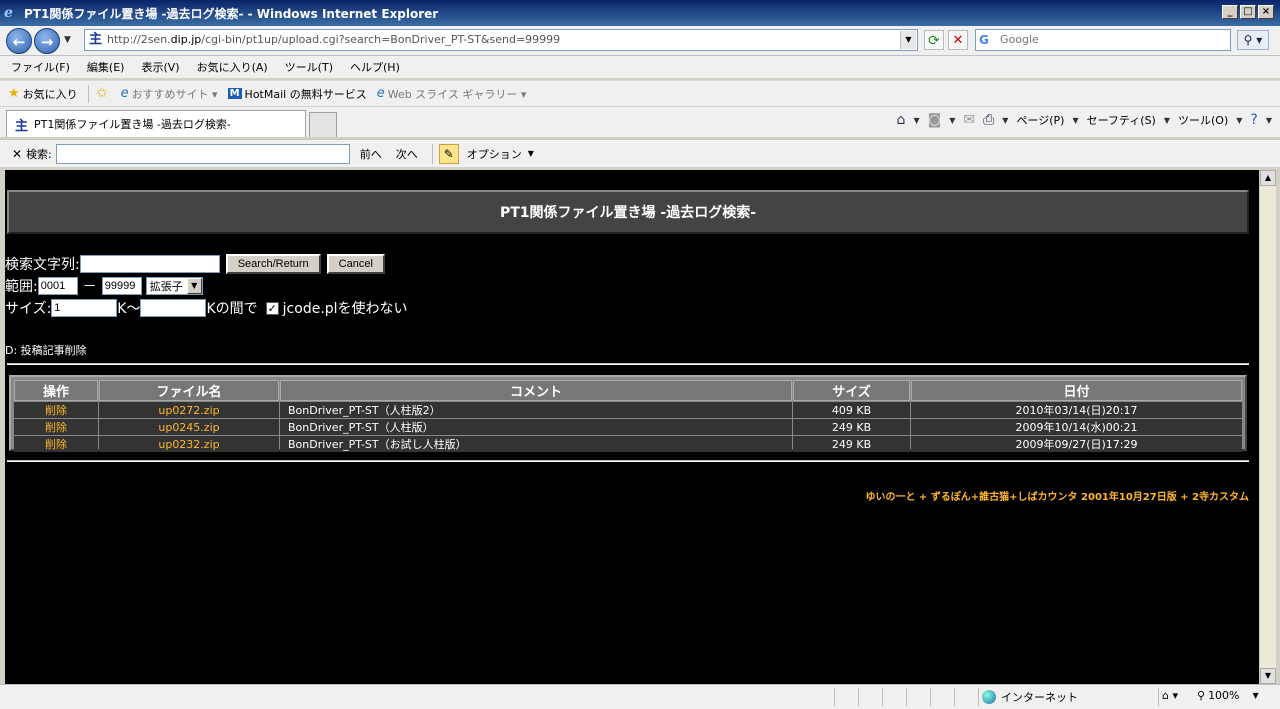 The height and width of the screenshot is (709, 1280). Describe the element at coordinates (851, 390) in the screenshot. I see `header-size: サイズ` at that location.